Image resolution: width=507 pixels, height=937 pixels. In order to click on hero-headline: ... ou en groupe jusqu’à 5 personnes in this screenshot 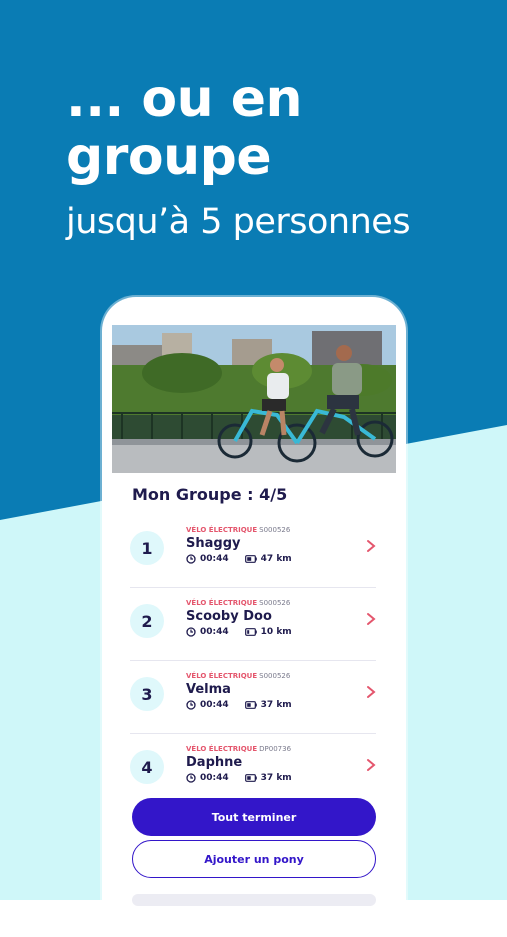, I will do `click(238, 156)`.